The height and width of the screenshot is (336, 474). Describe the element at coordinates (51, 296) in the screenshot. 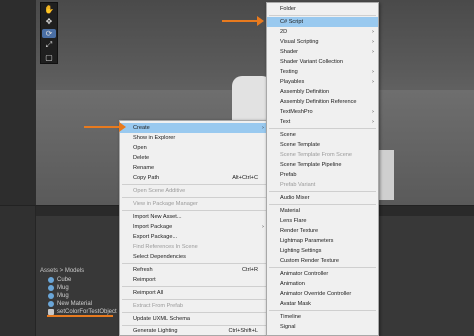

I see `mesh-icon` at that location.